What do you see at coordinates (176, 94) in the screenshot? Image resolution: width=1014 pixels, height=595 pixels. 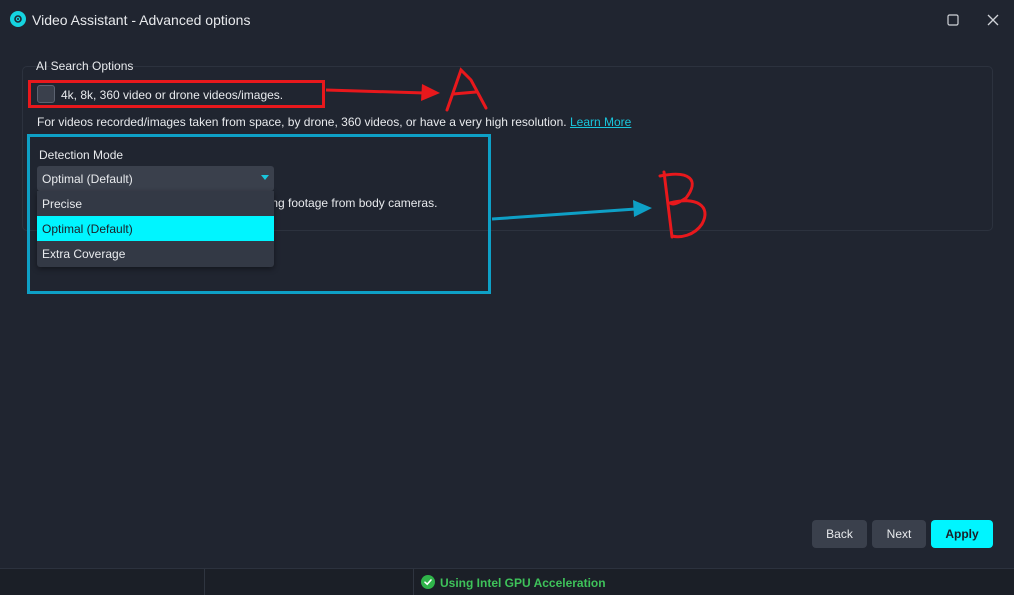 I see `annotation-a-box` at bounding box center [176, 94].